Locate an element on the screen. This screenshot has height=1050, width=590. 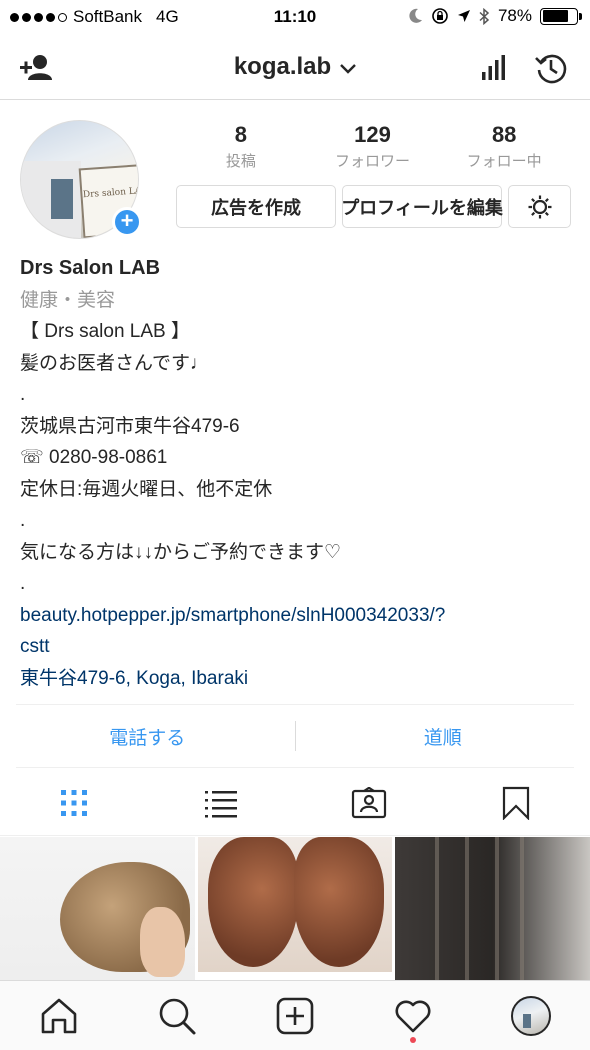
tab-saved is located at coordinates (516, 803).